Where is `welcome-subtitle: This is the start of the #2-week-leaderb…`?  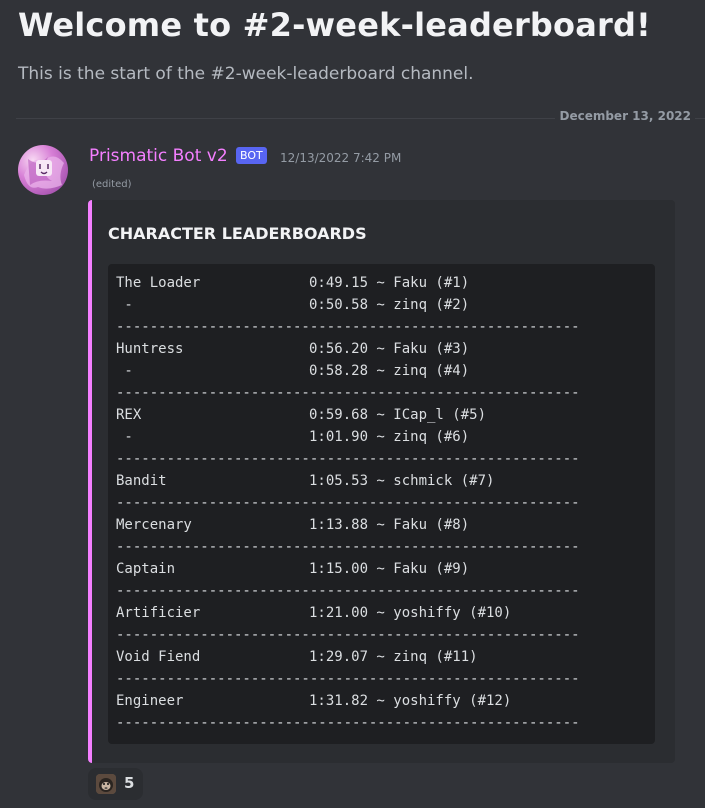
welcome-subtitle: This is the start of the #2-week-leaderb… is located at coordinates (246, 74).